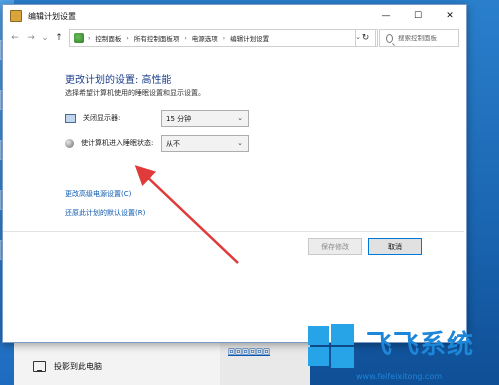  I want to click on turn-off-display-value: 15 分钟, so click(179, 118).